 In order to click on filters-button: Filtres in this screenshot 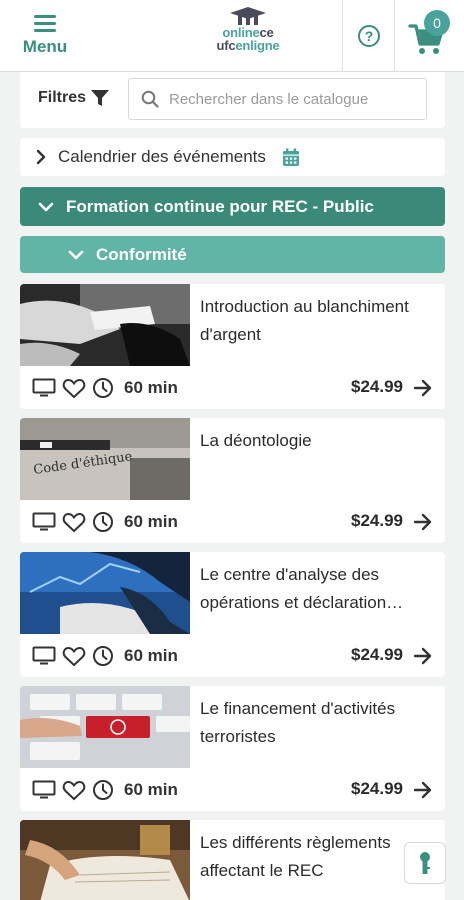, I will do `click(74, 98)`.